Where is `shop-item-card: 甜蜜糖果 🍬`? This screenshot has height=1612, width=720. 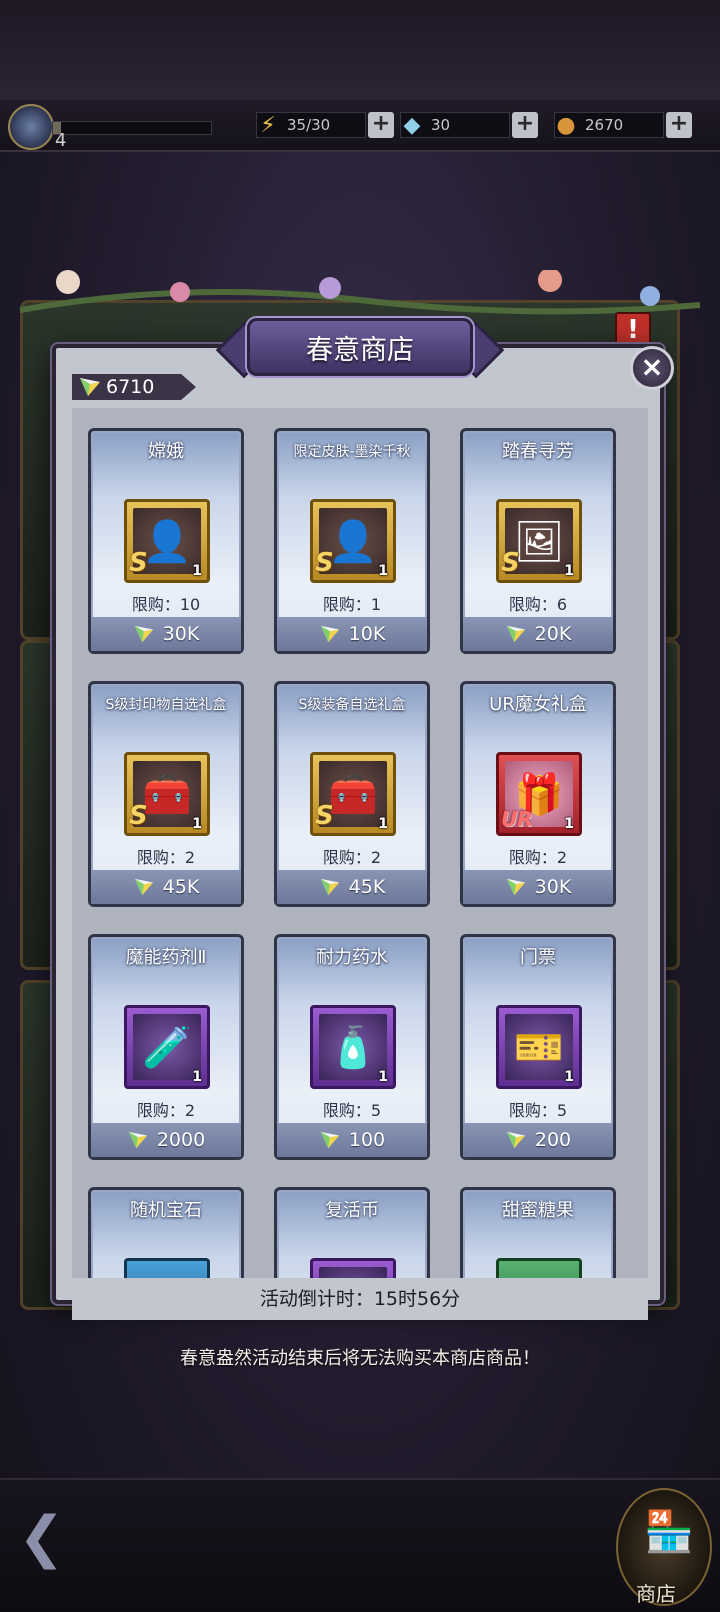 shop-item-card: 甜蜜糖果 🍬 is located at coordinates (538, 1232).